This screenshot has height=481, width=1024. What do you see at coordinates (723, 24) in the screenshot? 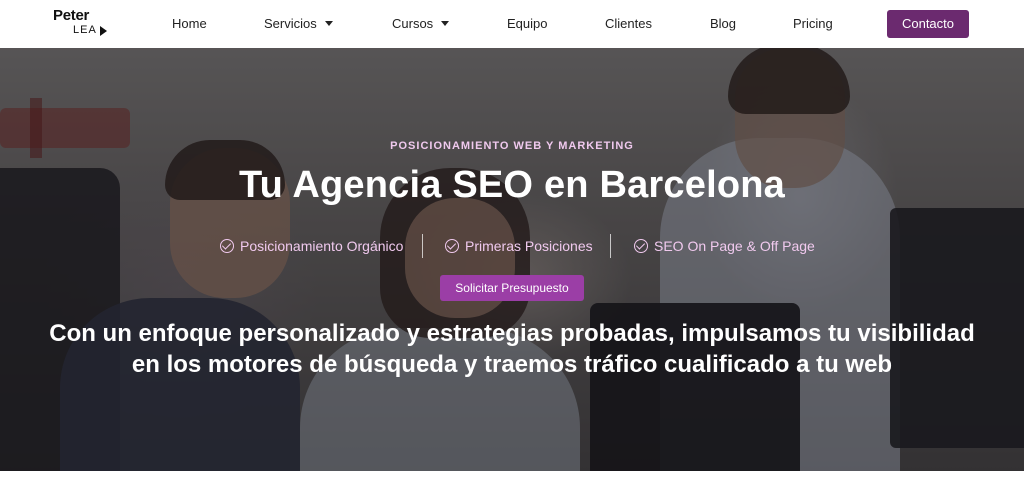
I see `nav-blog: Blog` at bounding box center [723, 24].